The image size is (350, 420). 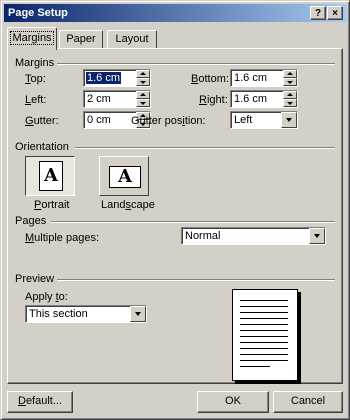 I want to click on preview-separator, so click(x=196, y=280).